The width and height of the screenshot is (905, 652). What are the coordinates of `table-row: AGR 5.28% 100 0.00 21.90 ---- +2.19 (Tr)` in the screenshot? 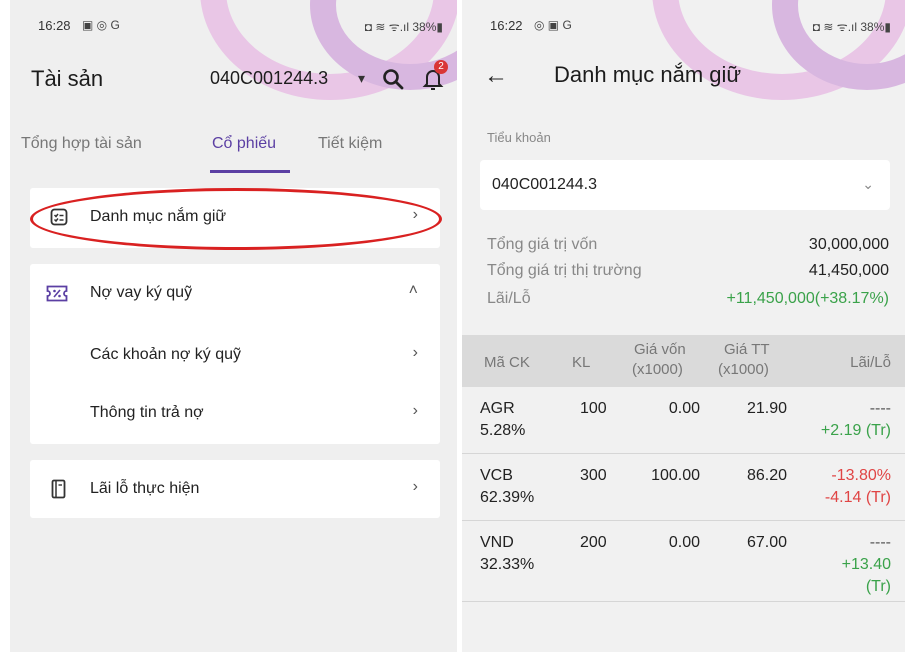 It's located at (683, 421).